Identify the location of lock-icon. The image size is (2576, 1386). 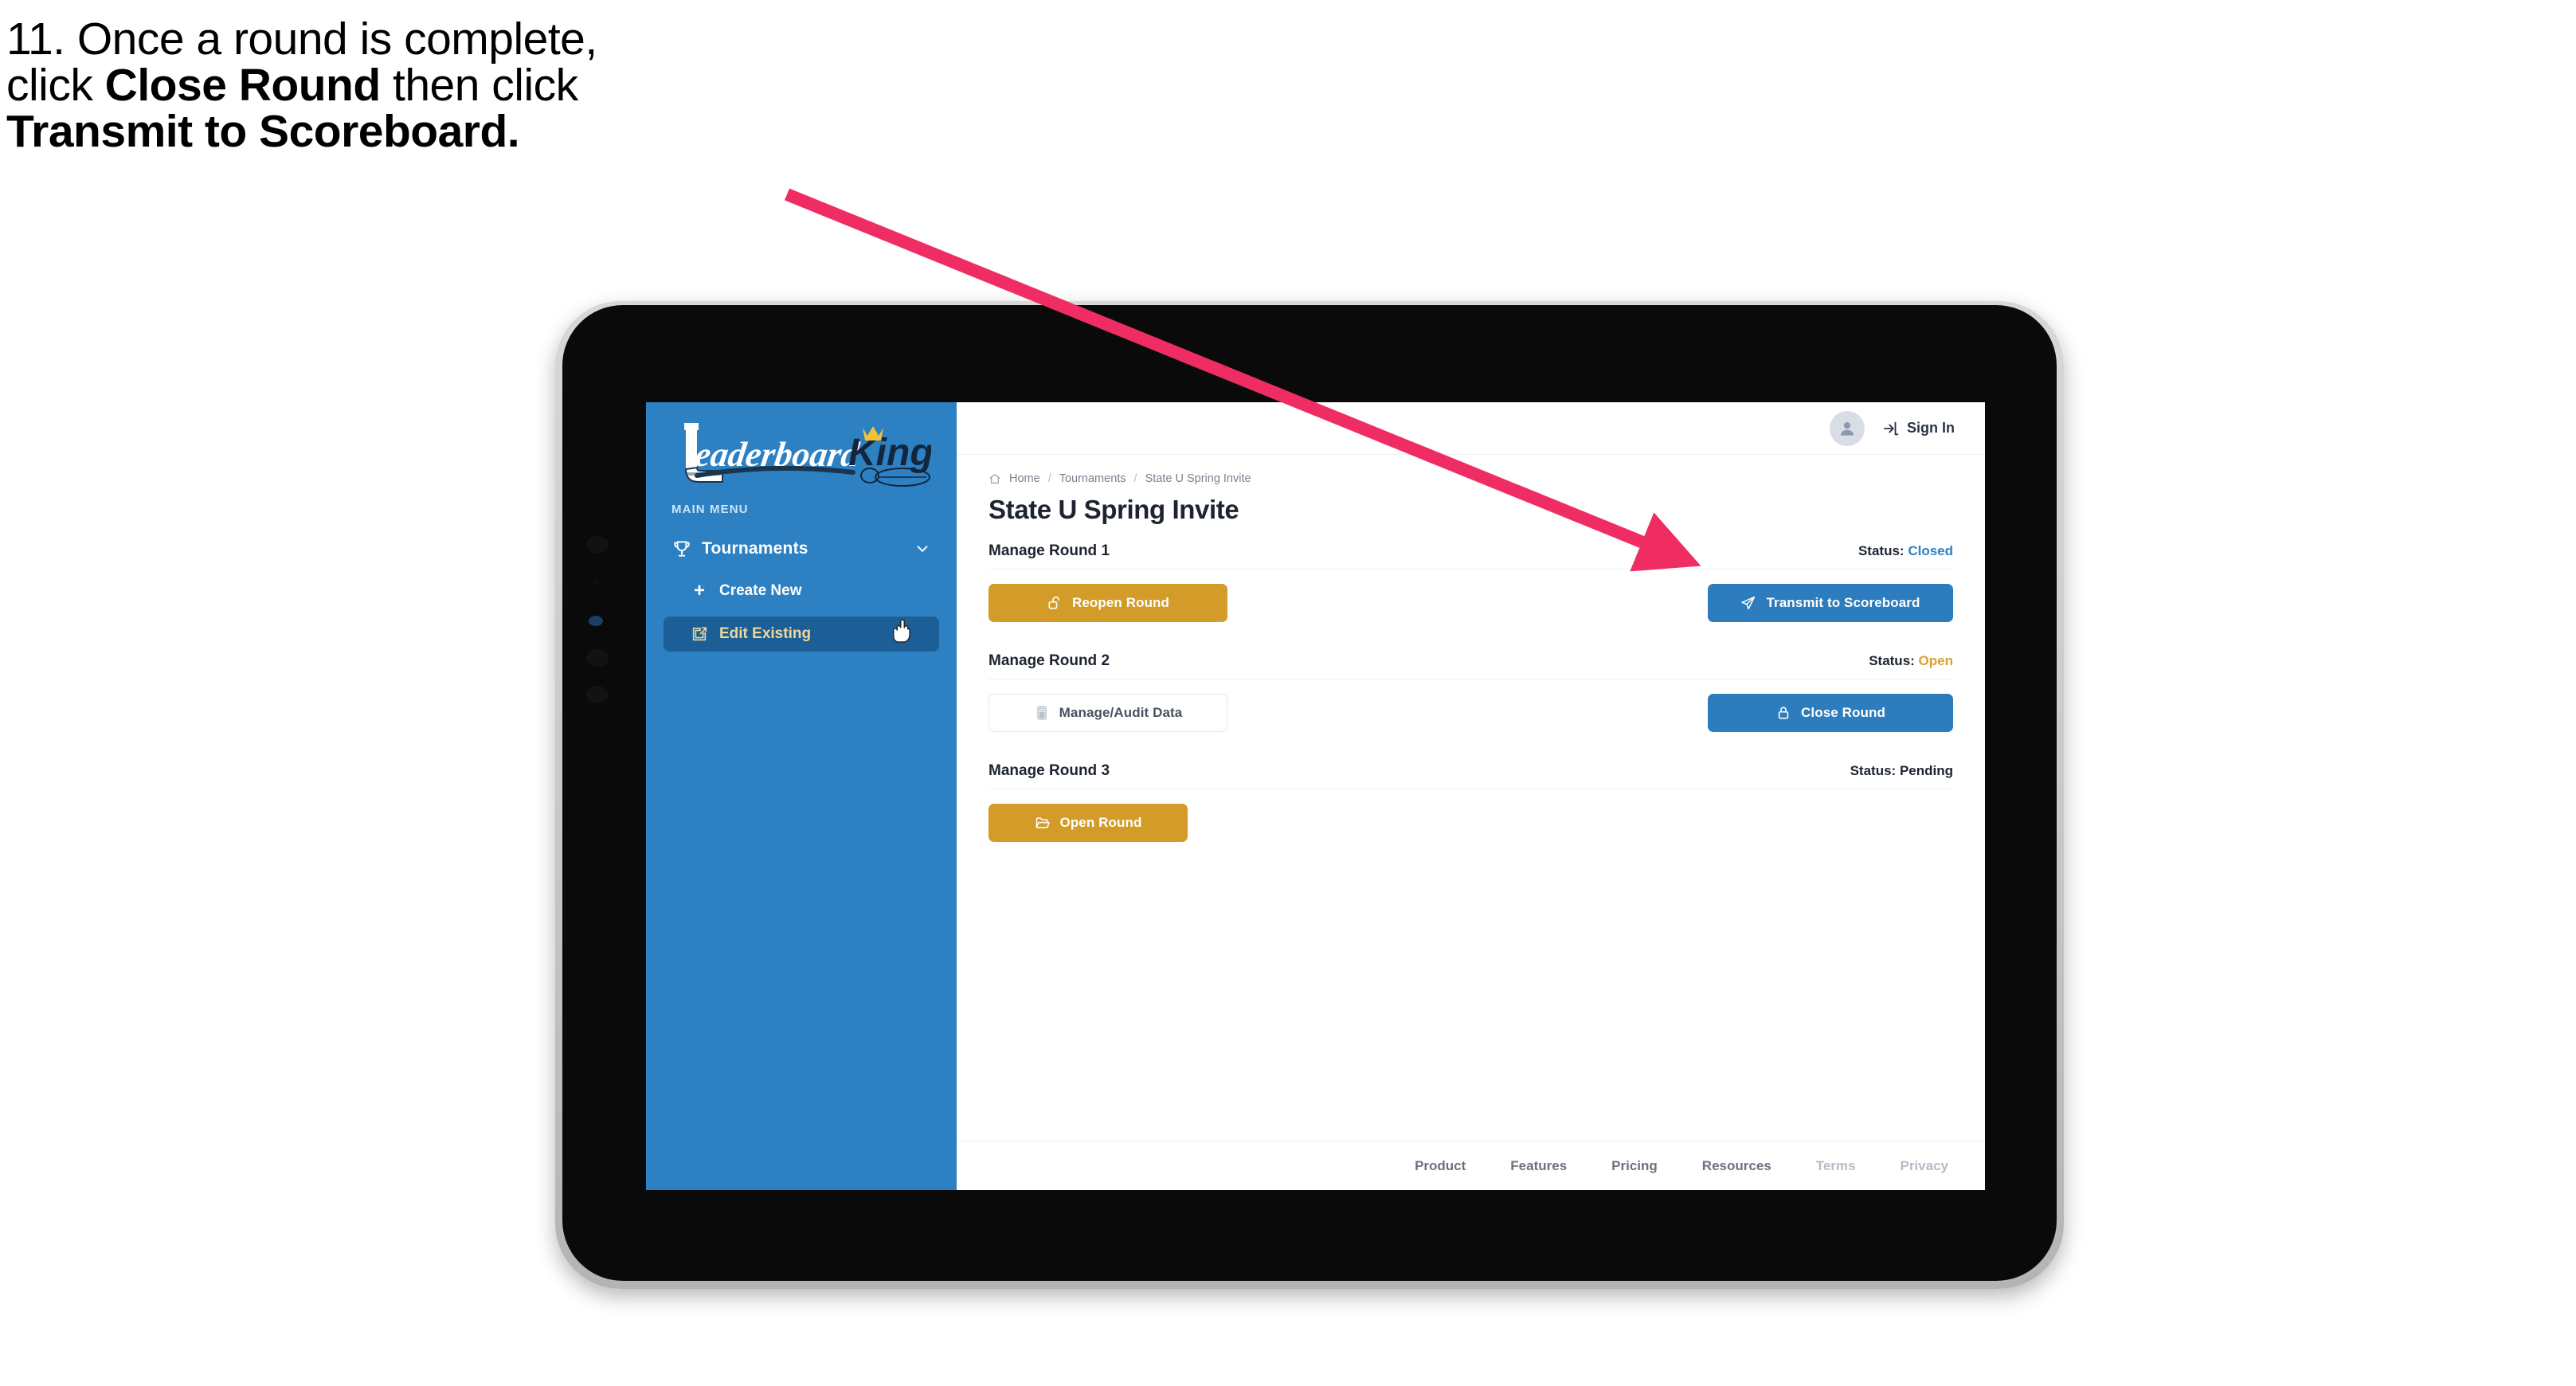
(1783, 713).